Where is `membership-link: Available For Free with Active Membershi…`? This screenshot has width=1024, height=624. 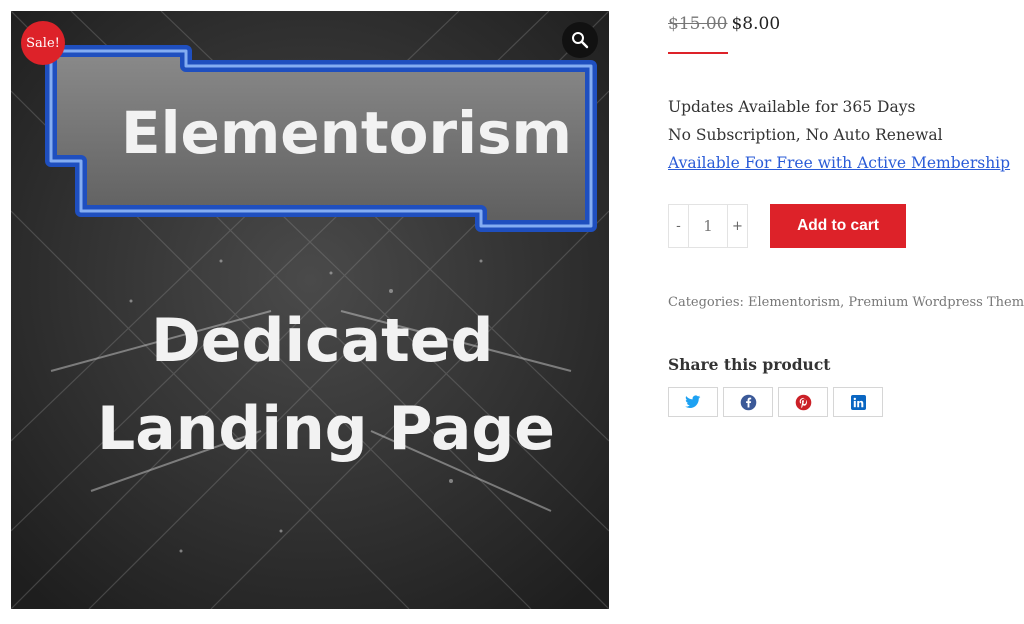
membership-link: Available For Free with Active Membershi… is located at coordinates (839, 163).